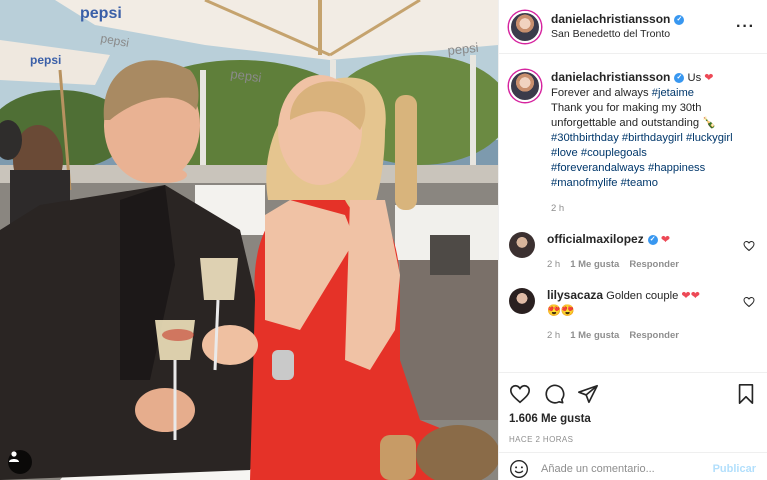  Describe the element at coordinates (541, 439) in the screenshot. I see `post-timestamp: HACE 2 HORAS` at that location.